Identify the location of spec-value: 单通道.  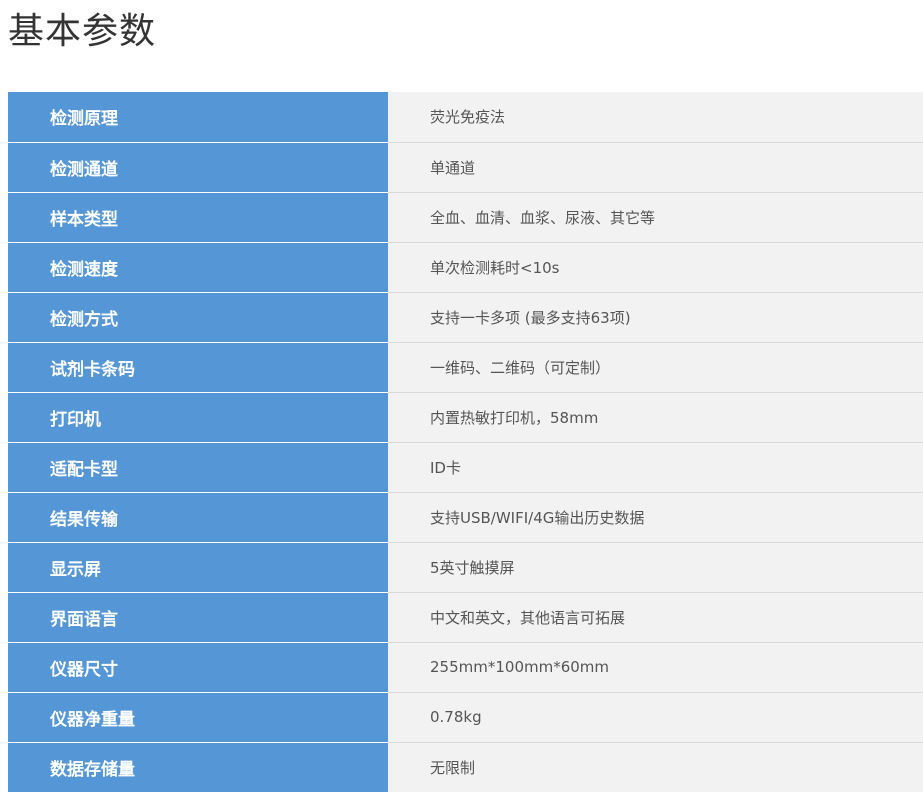
(655, 167).